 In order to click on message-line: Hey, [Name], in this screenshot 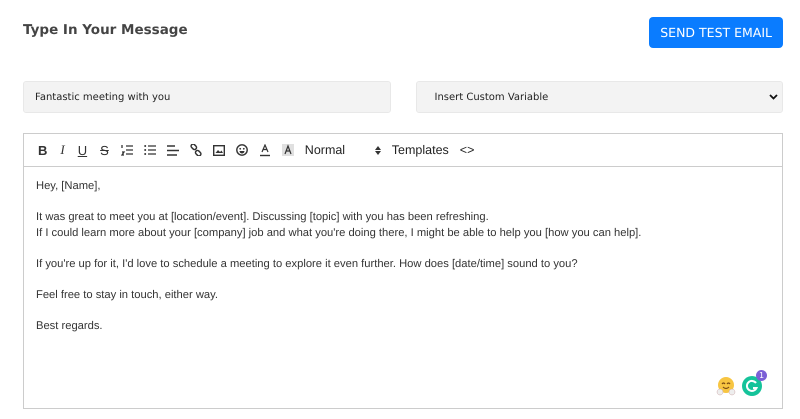, I will do `click(69, 186)`.